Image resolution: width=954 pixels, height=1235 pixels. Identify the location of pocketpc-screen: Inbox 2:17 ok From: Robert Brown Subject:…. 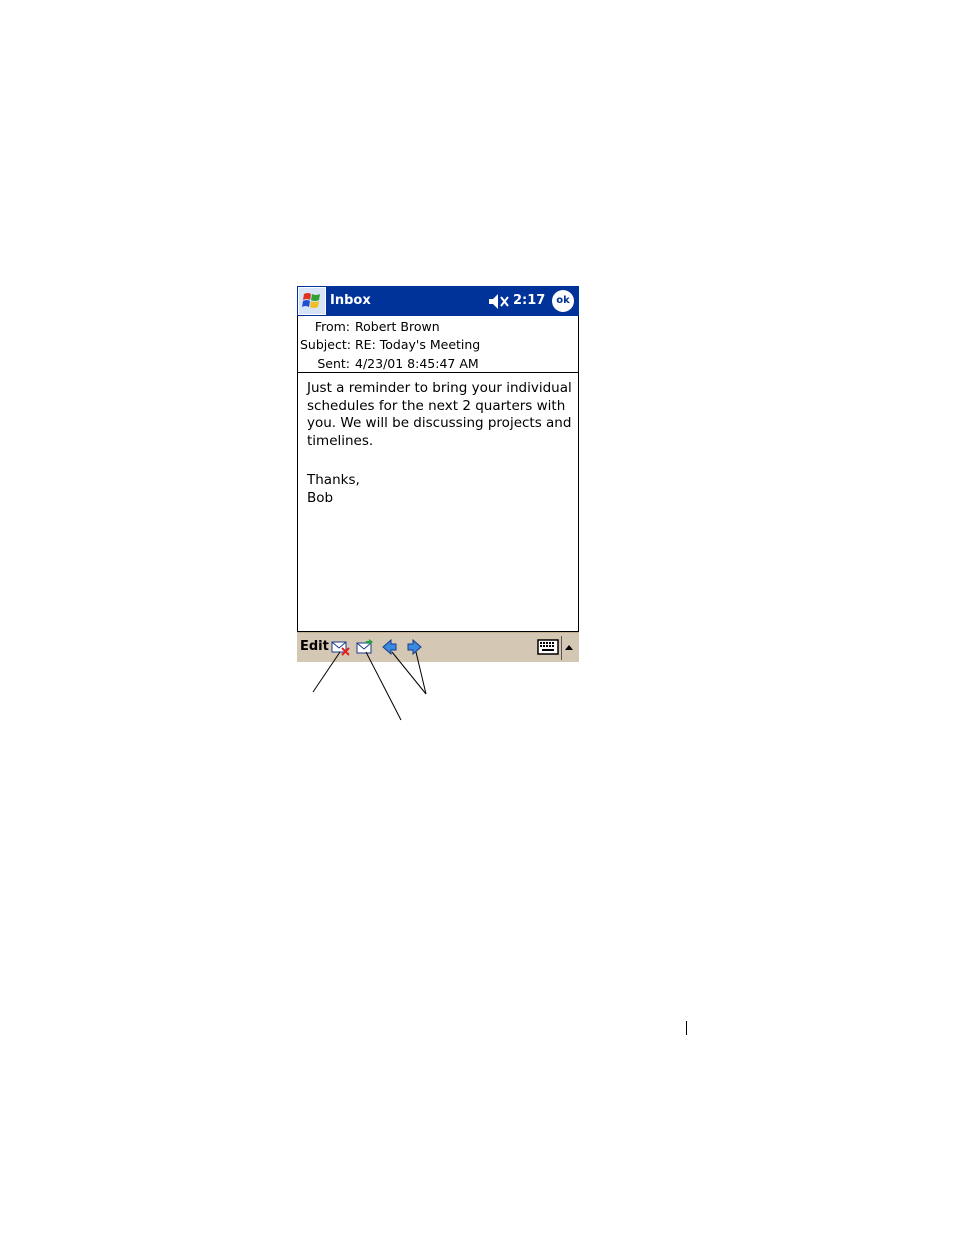
(438, 474).